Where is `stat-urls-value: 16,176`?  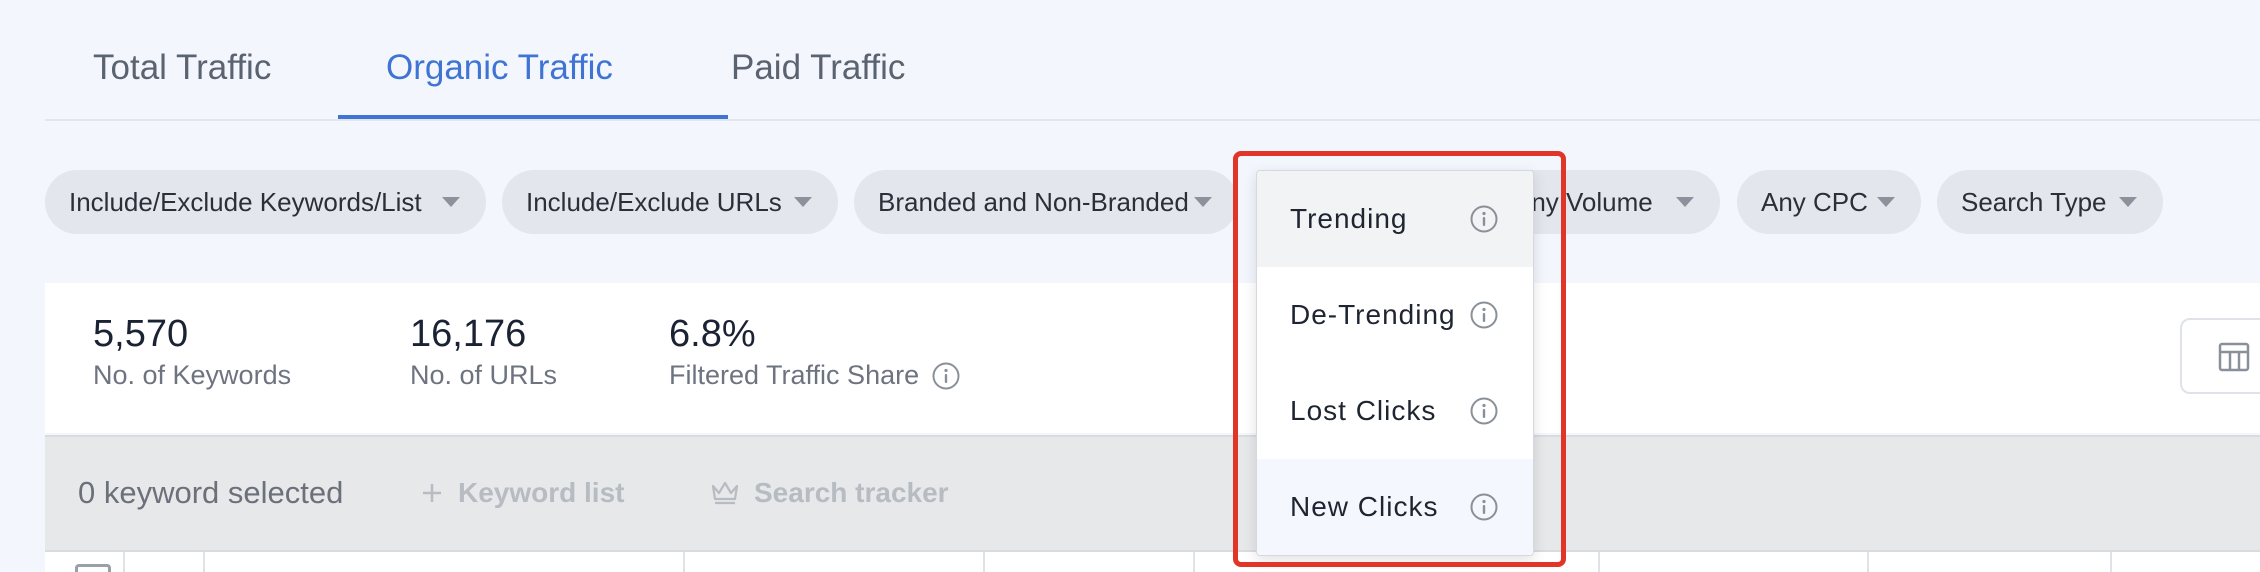
stat-urls-value: 16,176 is located at coordinates (468, 334).